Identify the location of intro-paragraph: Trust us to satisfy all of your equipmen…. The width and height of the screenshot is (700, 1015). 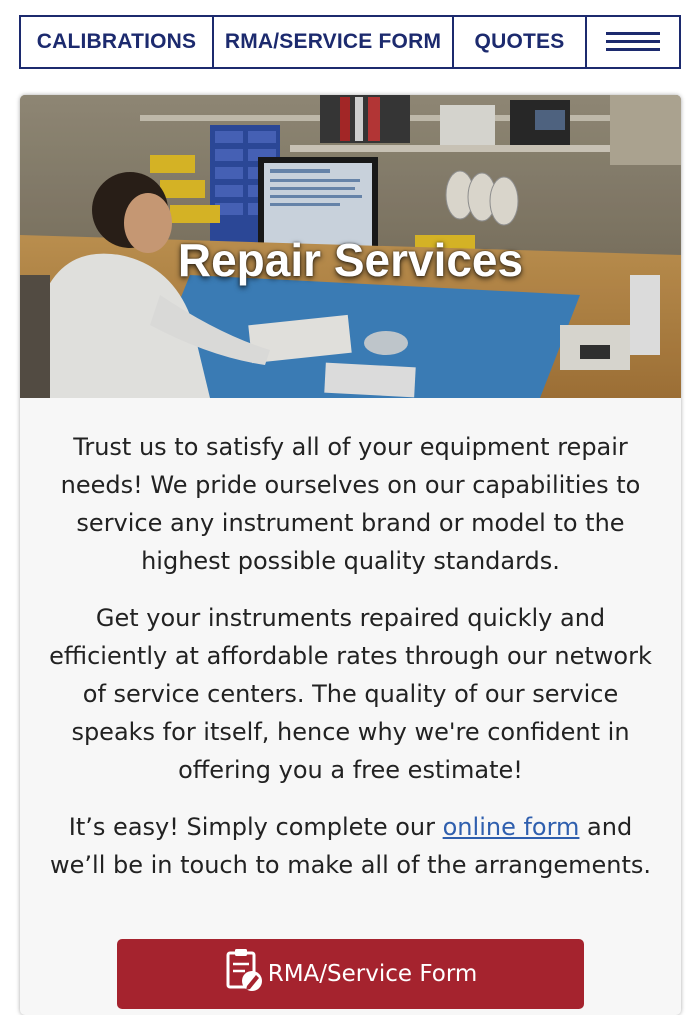
(350, 504).